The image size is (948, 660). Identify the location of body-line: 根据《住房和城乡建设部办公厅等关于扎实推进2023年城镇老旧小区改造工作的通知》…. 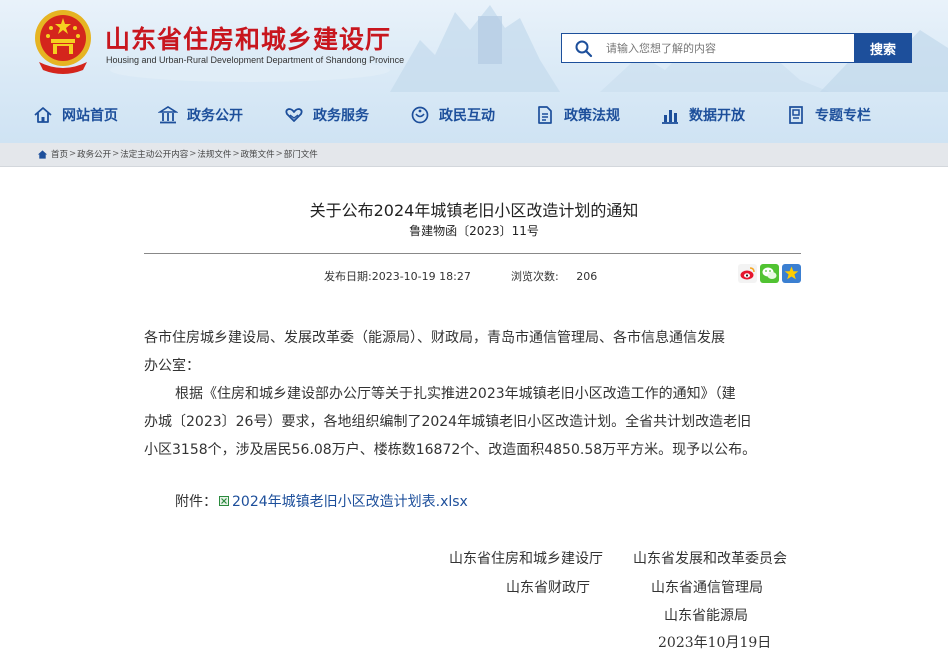
(455, 394).